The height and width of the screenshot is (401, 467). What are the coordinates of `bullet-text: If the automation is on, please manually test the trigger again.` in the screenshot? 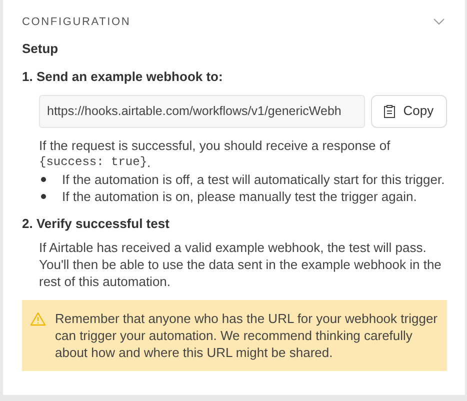 It's located at (239, 196).